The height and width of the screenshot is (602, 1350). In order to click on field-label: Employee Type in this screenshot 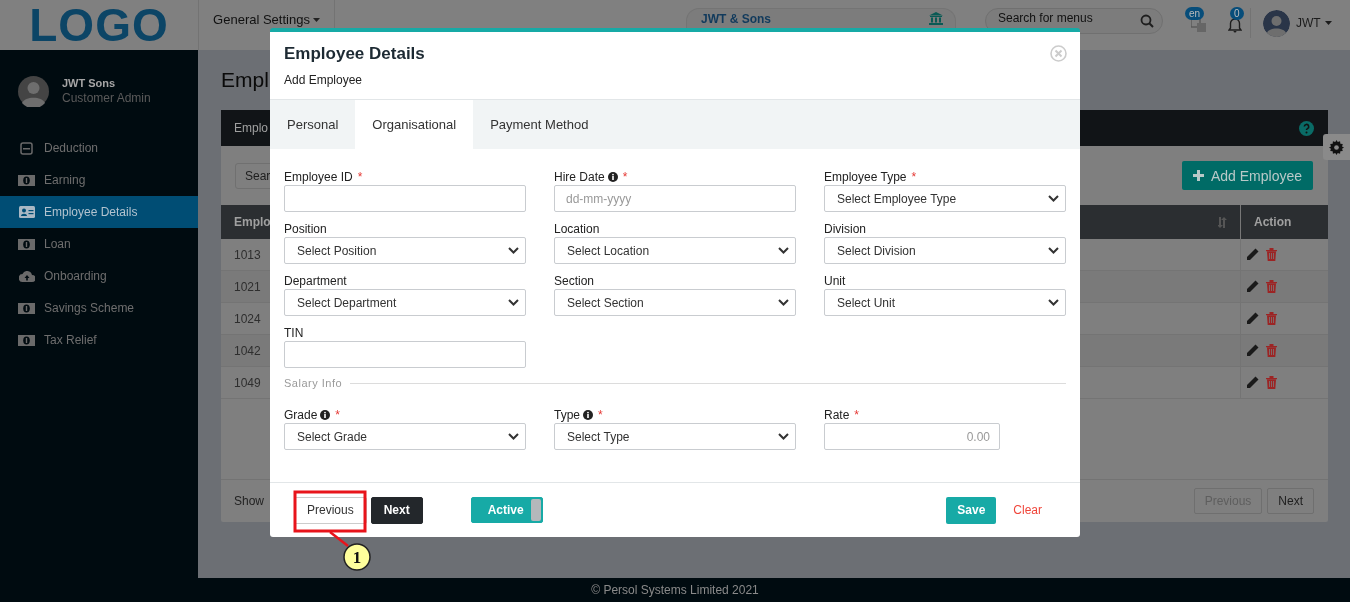, I will do `click(865, 177)`.